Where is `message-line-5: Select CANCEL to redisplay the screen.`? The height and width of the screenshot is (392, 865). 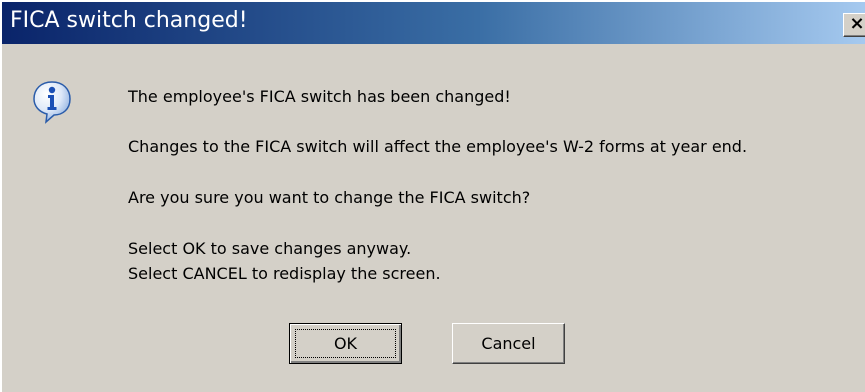 message-line-5: Select CANCEL to redisplay the screen. is located at coordinates (284, 273).